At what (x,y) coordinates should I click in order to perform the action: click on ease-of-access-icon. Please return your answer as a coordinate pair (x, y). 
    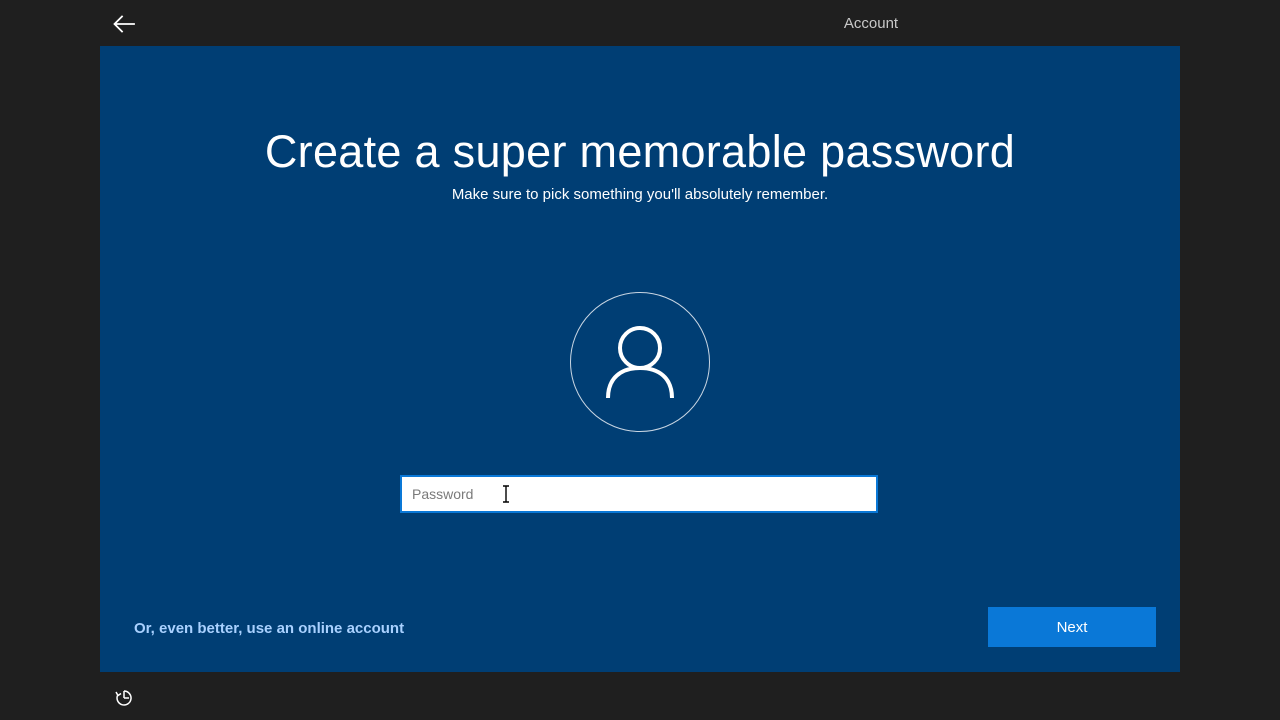
    Looking at the image, I should click on (123, 698).